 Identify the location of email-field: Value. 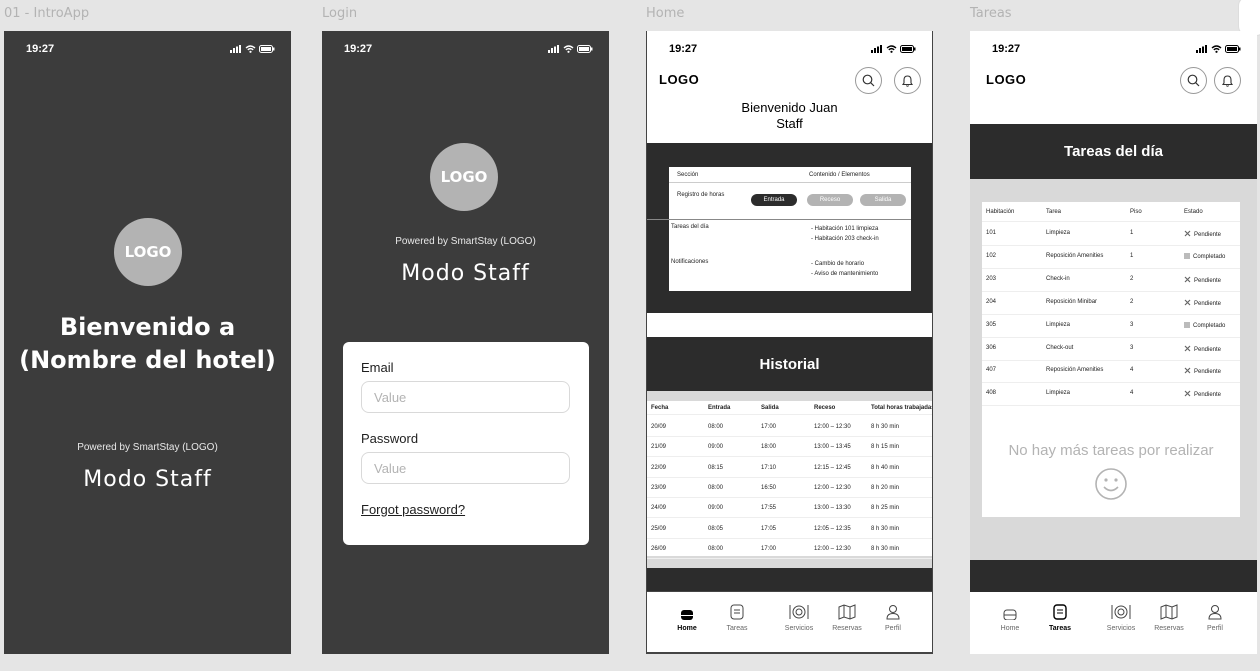
(465, 397).